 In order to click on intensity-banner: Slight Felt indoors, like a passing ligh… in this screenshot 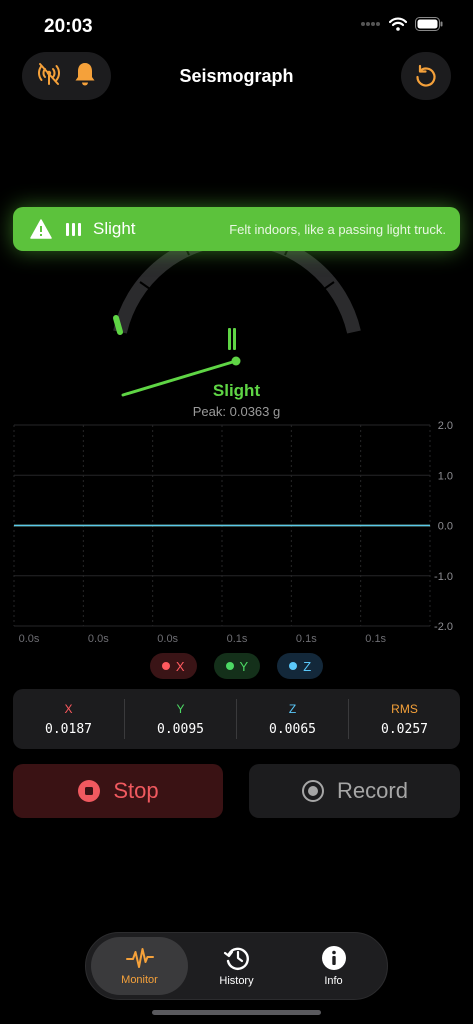, I will do `click(236, 229)`.